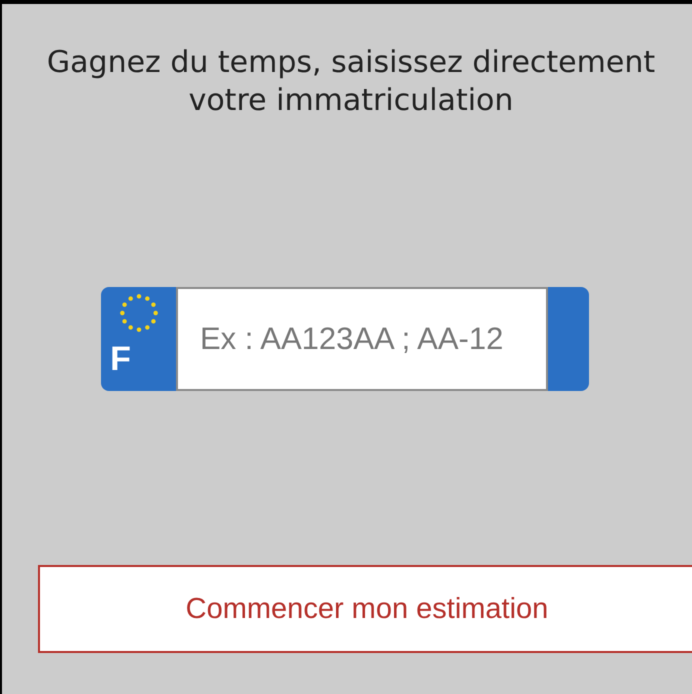 The image size is (692, 694). I want to click on start-estimate-button: Commencer mon estimation, so click(365, 609).